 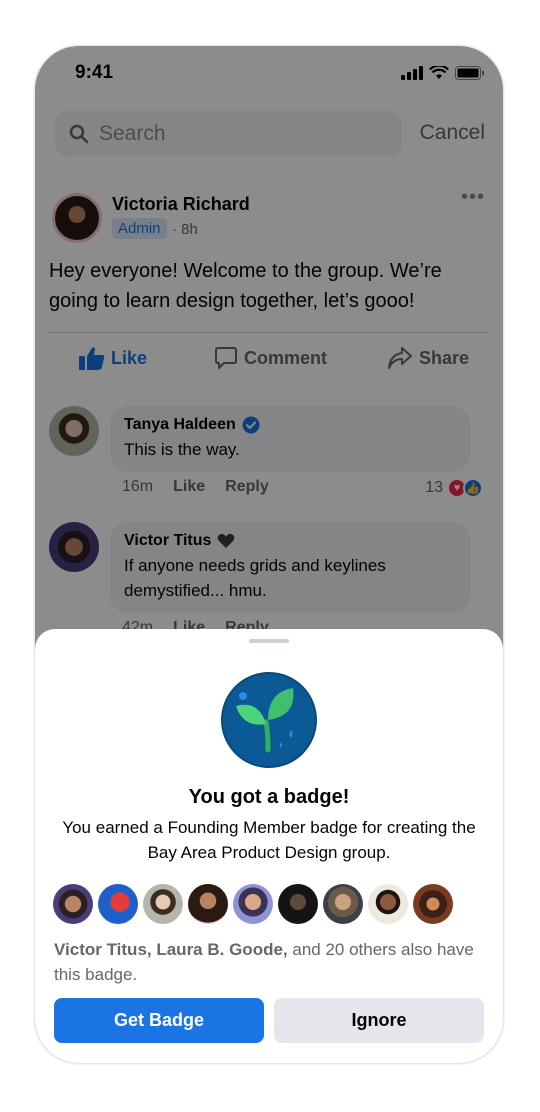 I want to click on others-names: Victor Titus, Laura B. Goode,, so click(x=171, y=949).